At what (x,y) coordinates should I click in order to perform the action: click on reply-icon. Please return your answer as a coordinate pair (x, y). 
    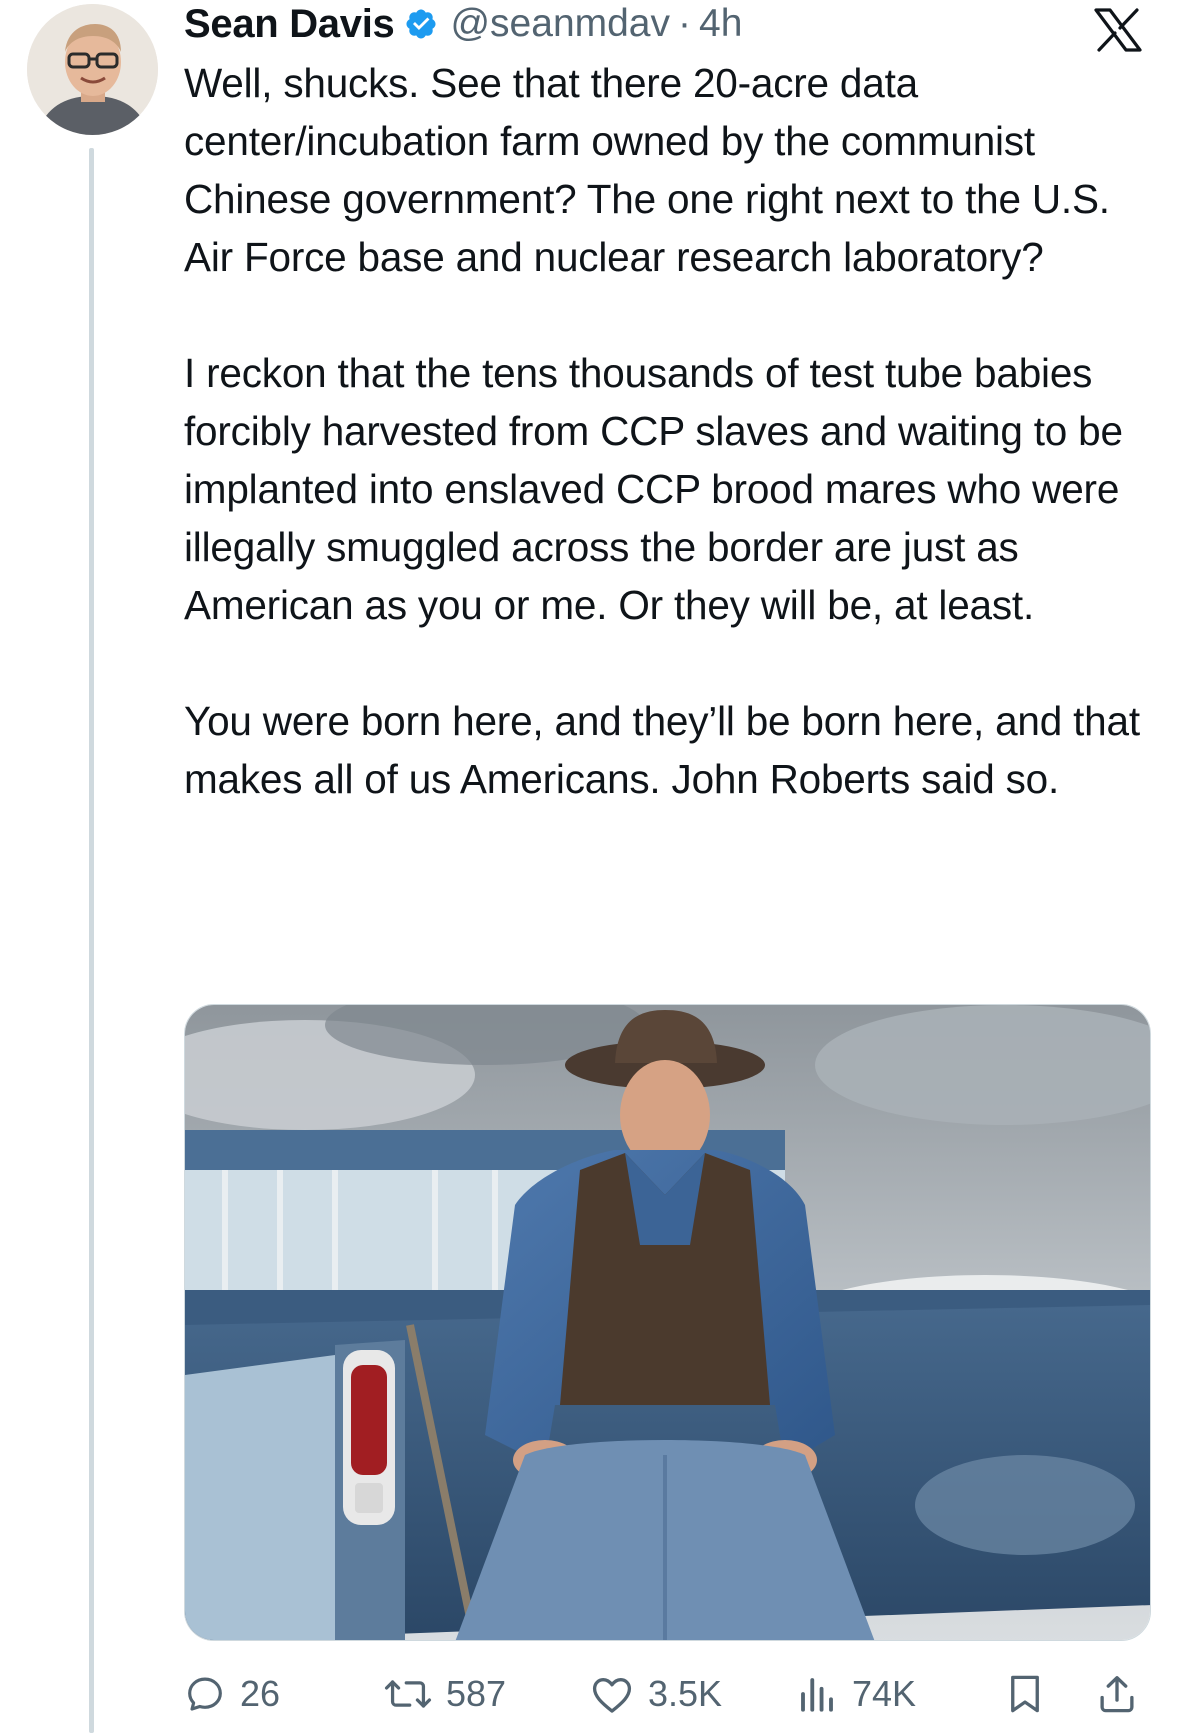
    Looking at the image, I should click on (205, 1694).